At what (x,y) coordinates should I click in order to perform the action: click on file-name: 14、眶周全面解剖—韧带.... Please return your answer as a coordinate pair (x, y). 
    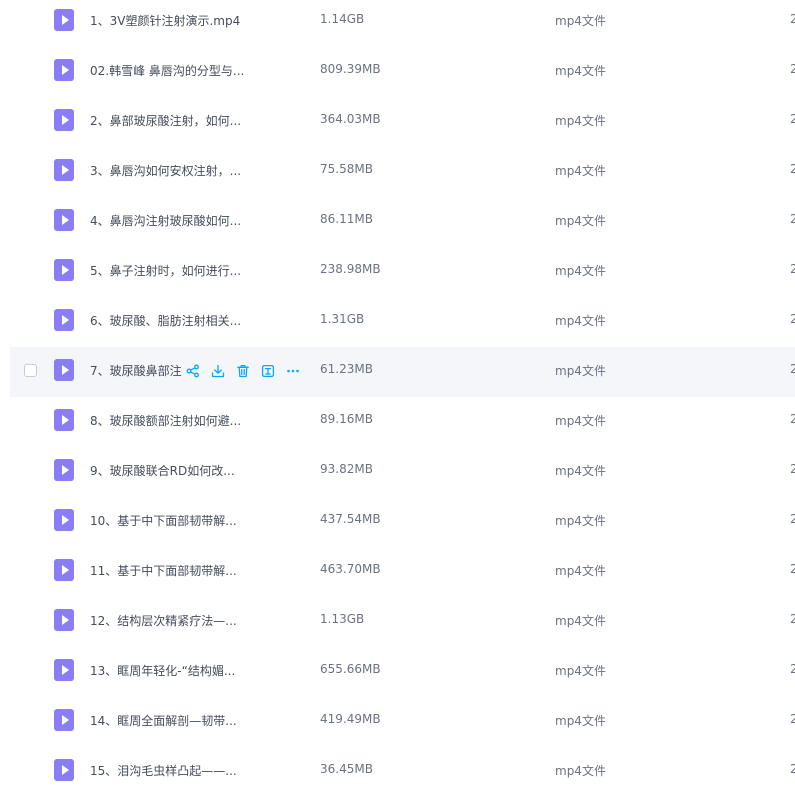
    Looking at the image, I should click on (170, 720).